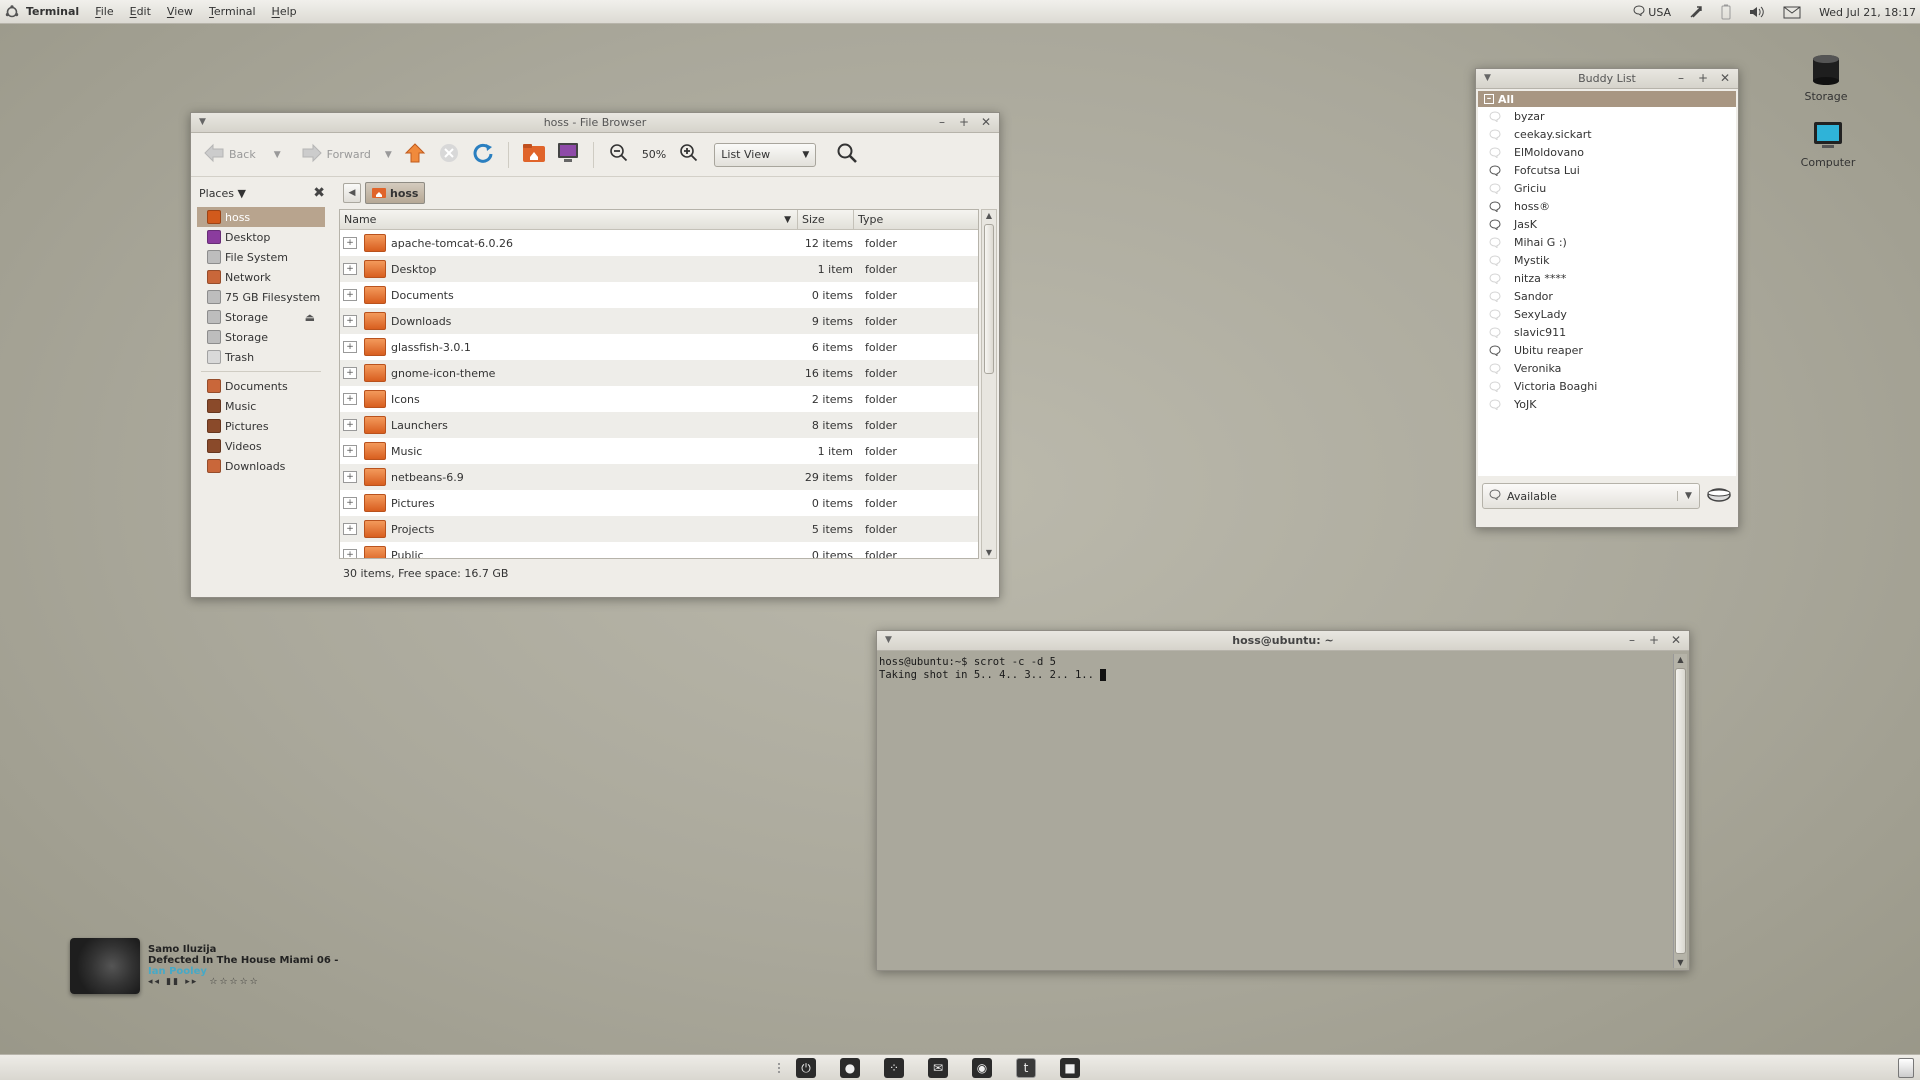  What do you see at coordinates (659, 347) in the screenshot?
I see `table-row: + glassfish-3.0.1 6 items folder` at bounding box center [659, 347].